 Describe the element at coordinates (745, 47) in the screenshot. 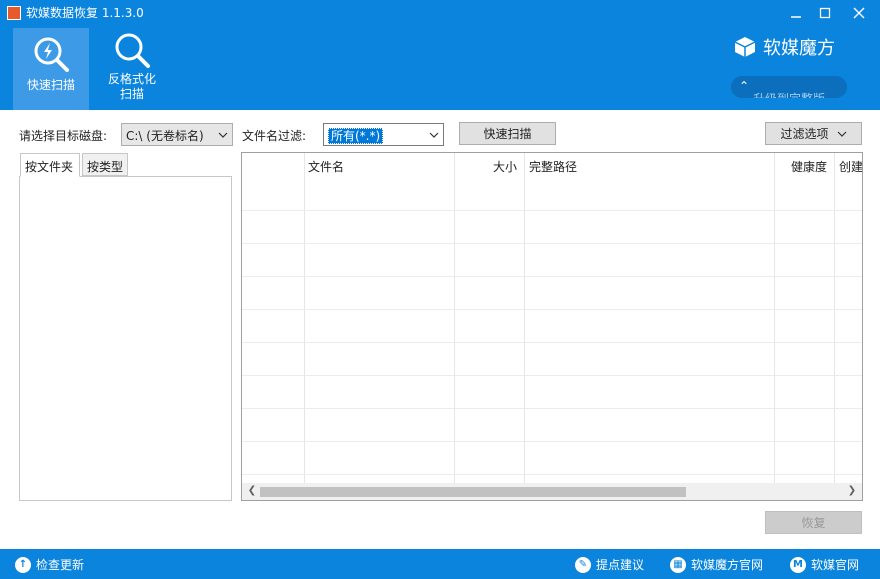

I see `cube-icon` at that location.